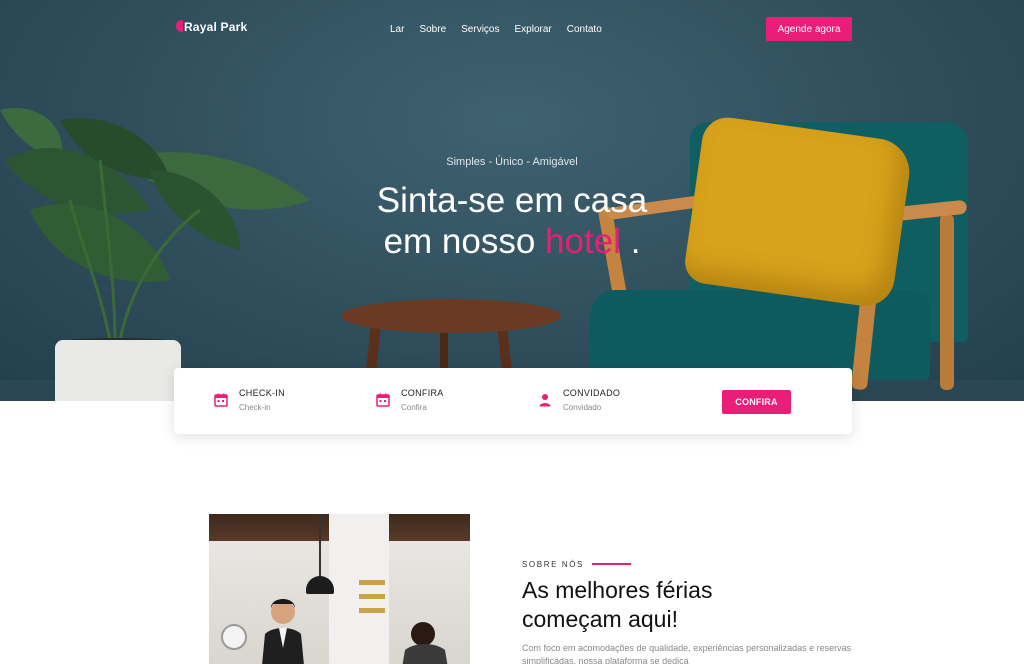 The width and height of the screenshot is (1024, 664). I want to click on about-title: As melhores férias começam aqui!, so click(617, 605).